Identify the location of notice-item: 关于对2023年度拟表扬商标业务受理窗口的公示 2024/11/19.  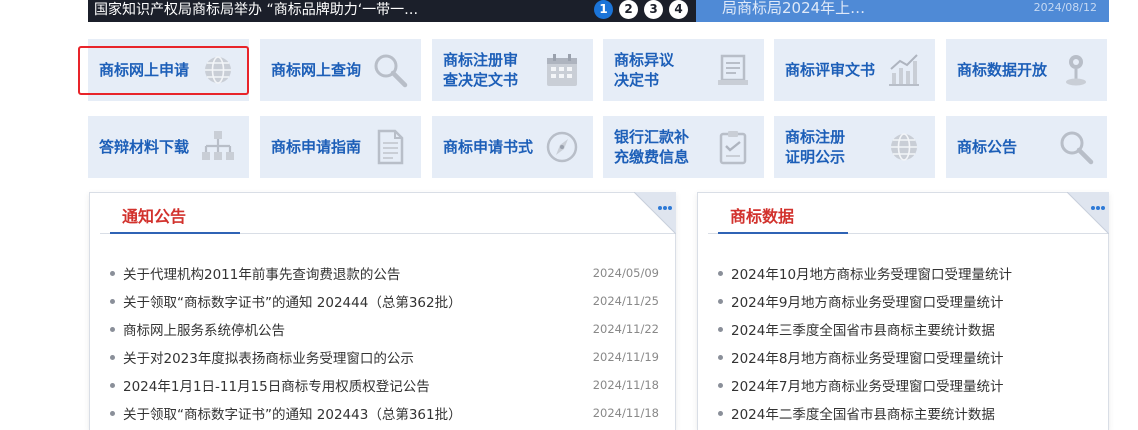
(384, 357).